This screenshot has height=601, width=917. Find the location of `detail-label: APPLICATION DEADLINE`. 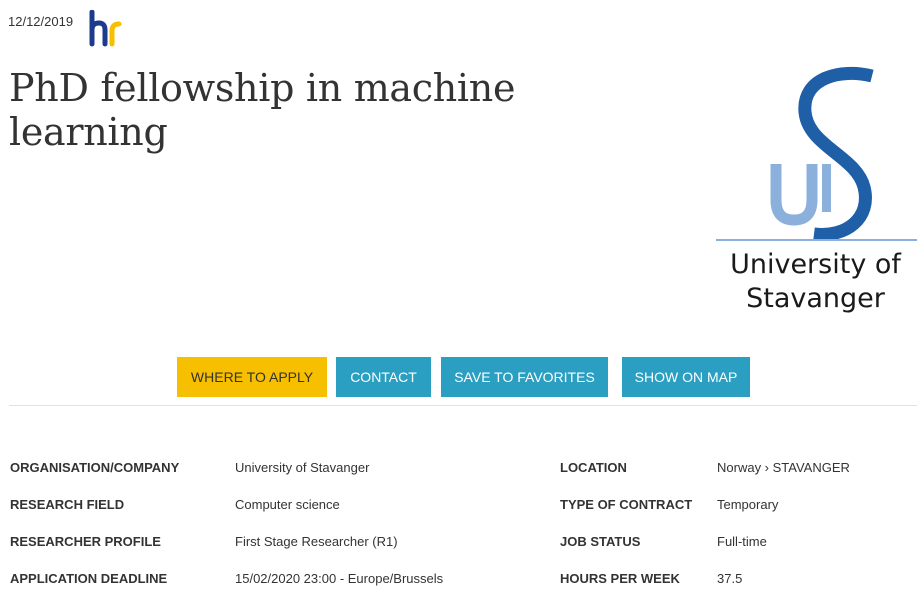

detail-label: APPLICATION DEADLINE is located at coordinates (89, 578).